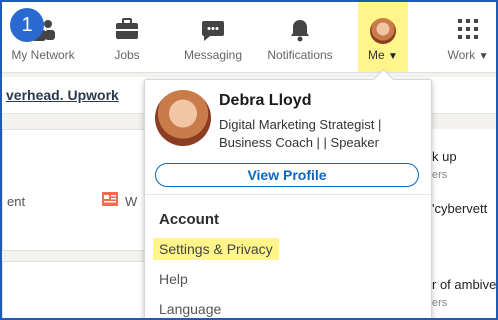 Image resolution: width=498 pixels, height=320 pixels. What do you see at coordinates (62, 95) in the screenshot?
I see `promo-text: verhead. Upwork` at bounding box center [62, 95].